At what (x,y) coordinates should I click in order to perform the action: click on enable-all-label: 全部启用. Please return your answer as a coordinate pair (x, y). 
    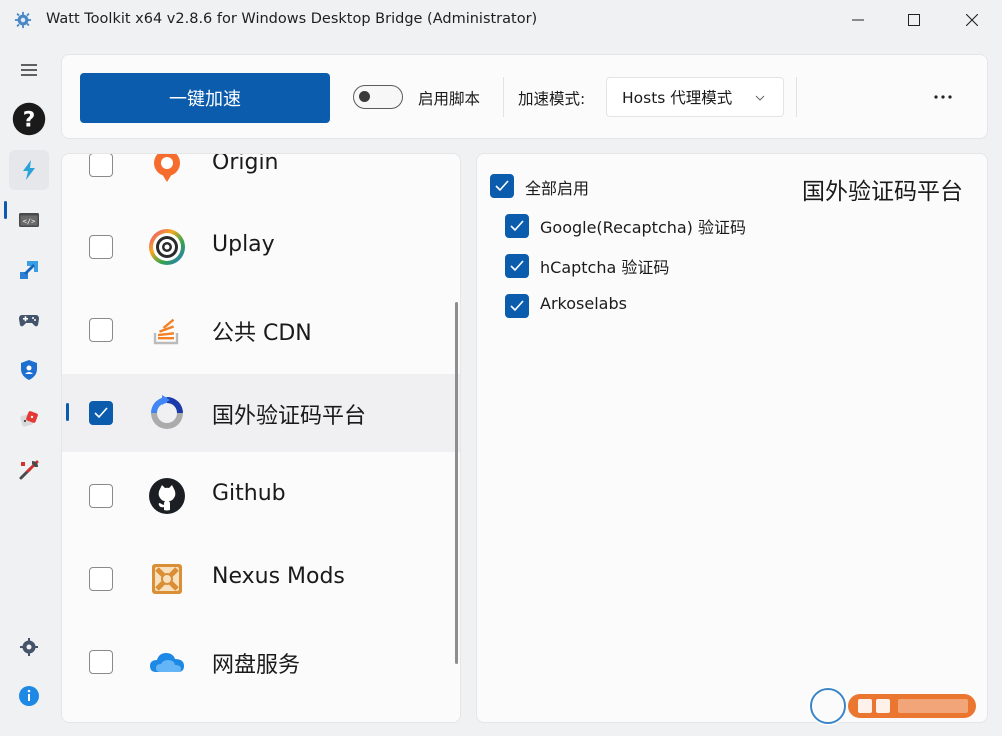
    Looking at the image, I should click on (557, 188).